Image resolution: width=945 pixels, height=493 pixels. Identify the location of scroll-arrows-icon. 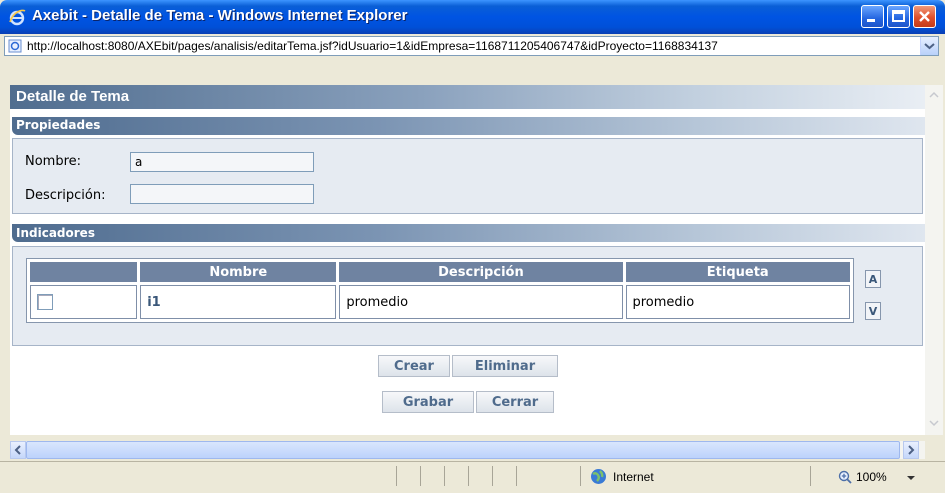
(934, 259).